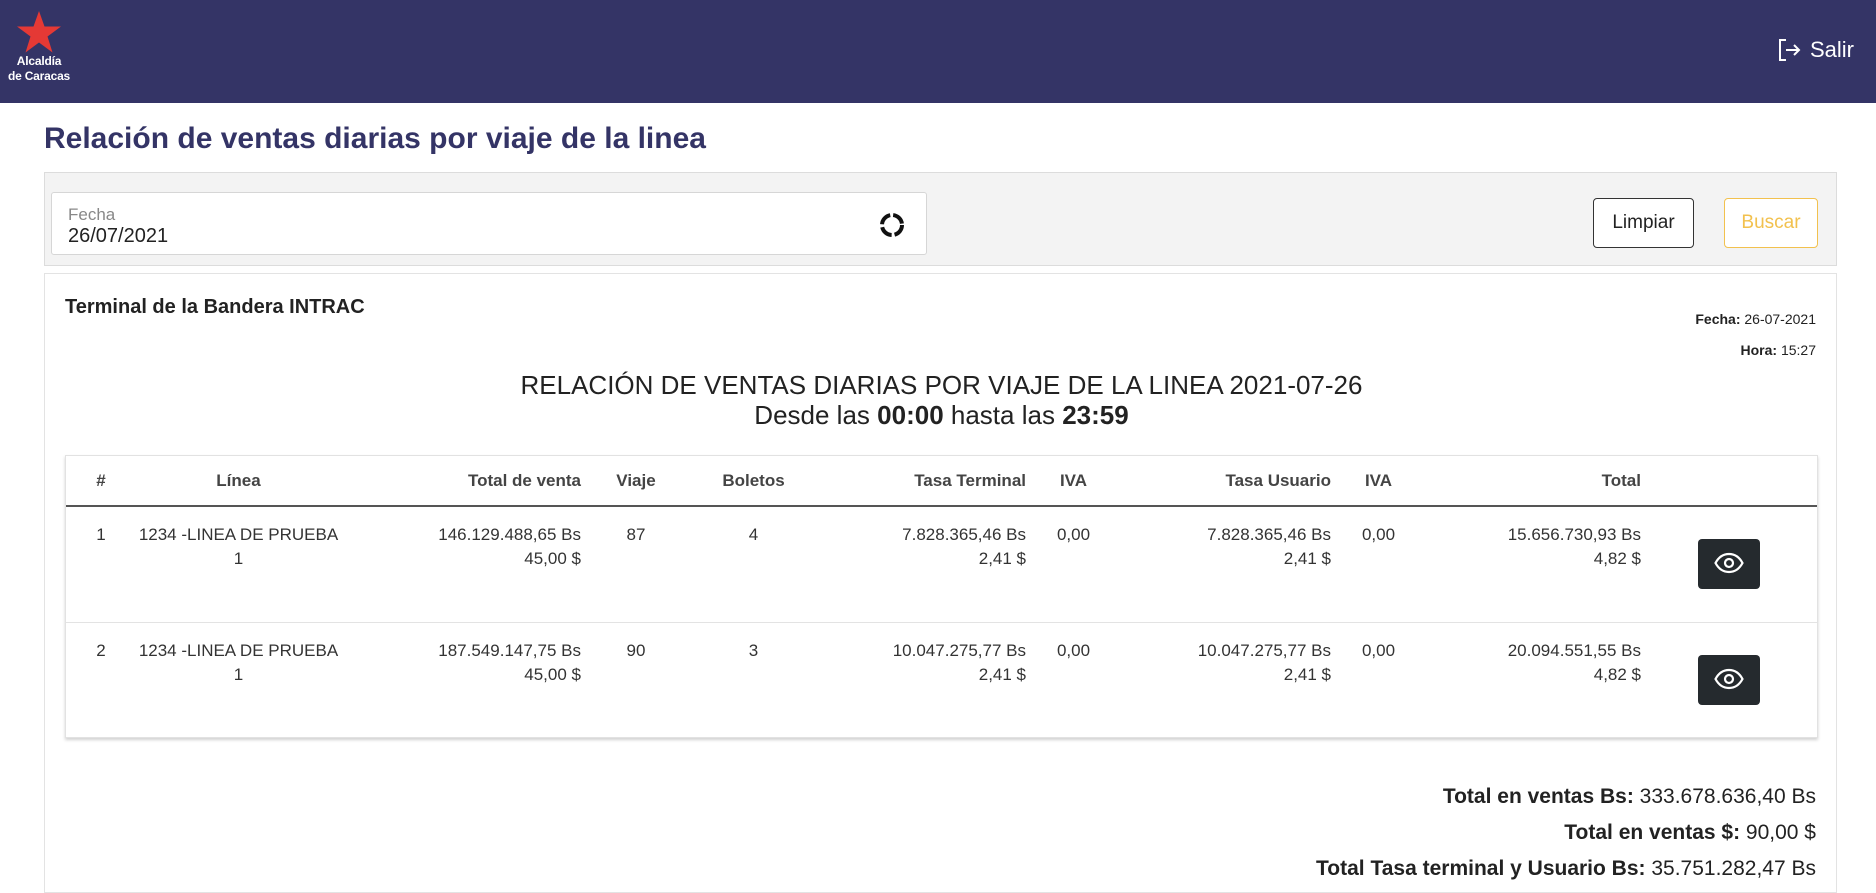  What do you see at coordinates (215, 307) in the screenshot?
I see `terminal-name: Terminal de la Bandera INTRAC` at bounding box center [215, 307].